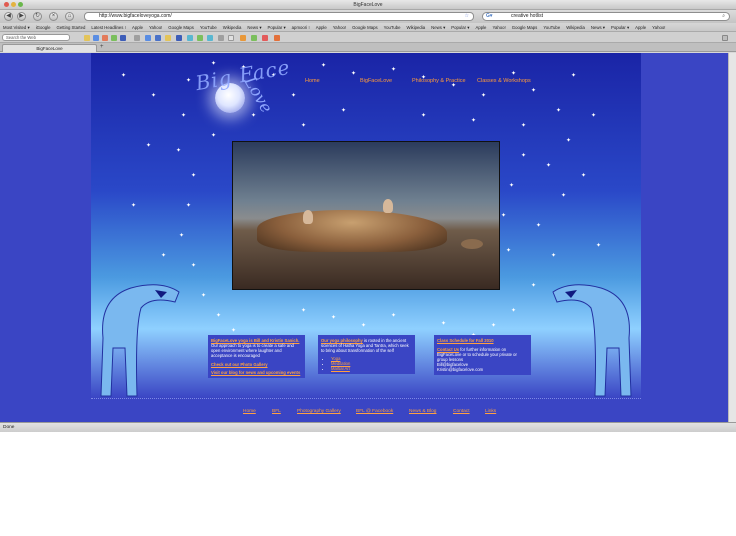 This screenshot has width=736, height=536. Describe the element at coordinates (489, 16) in the screenshot. I see `search-engine-icon: G▾` at that location.